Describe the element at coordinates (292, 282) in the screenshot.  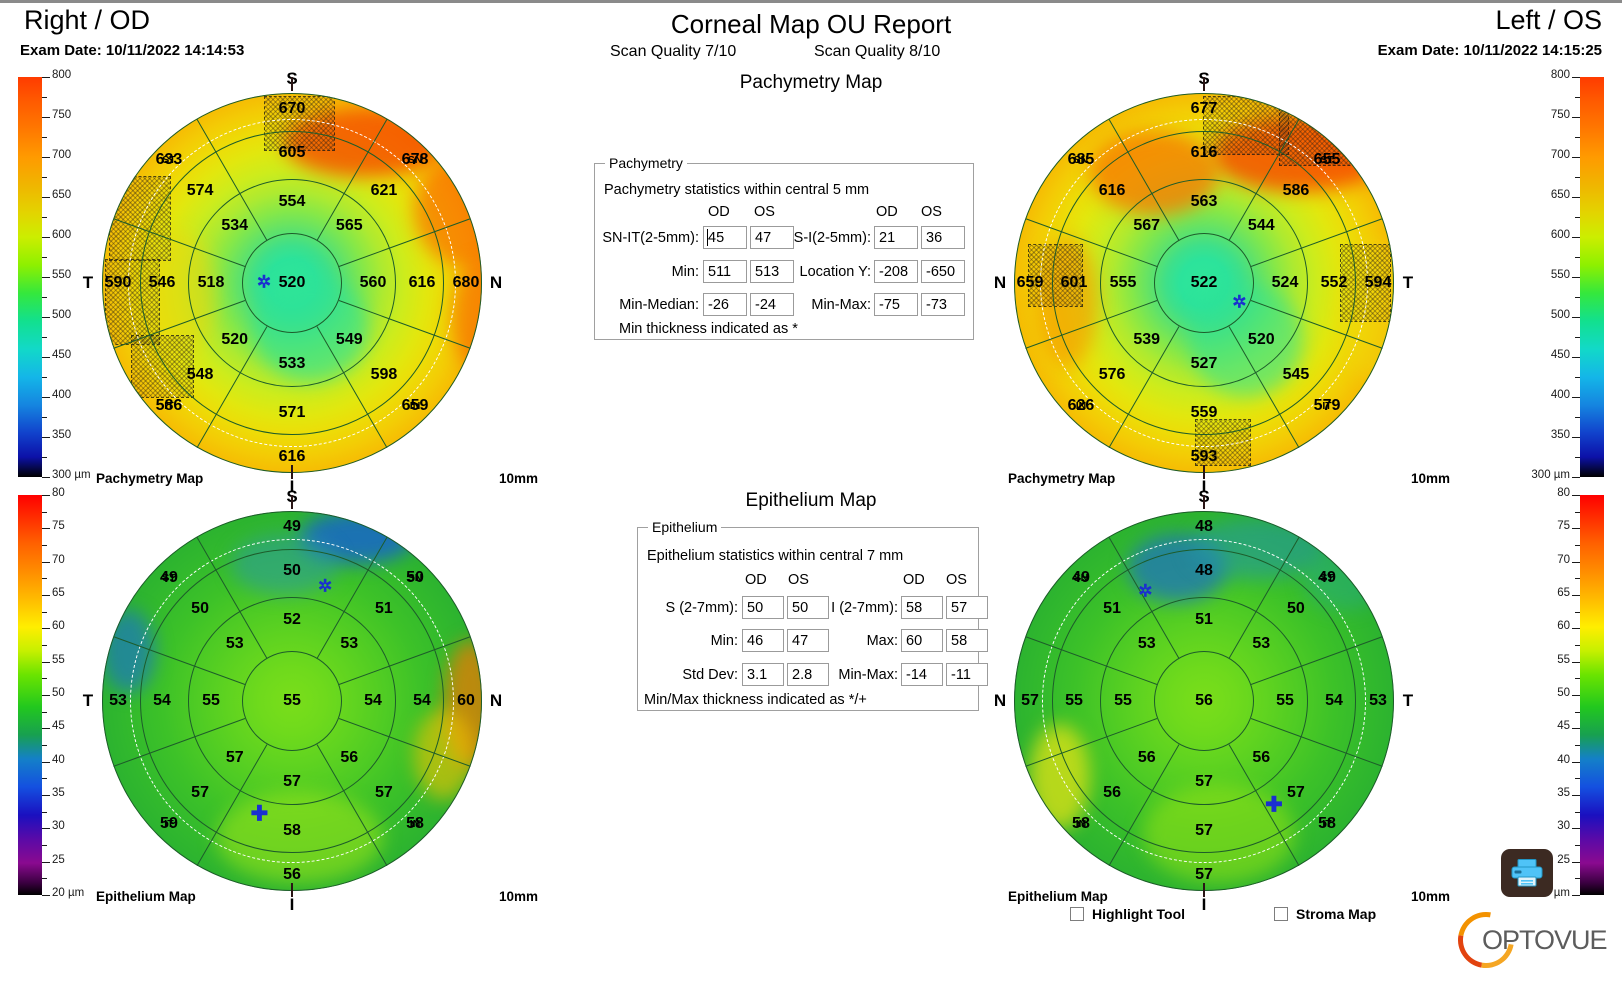
I see `sector-value-center: 520` at that location.